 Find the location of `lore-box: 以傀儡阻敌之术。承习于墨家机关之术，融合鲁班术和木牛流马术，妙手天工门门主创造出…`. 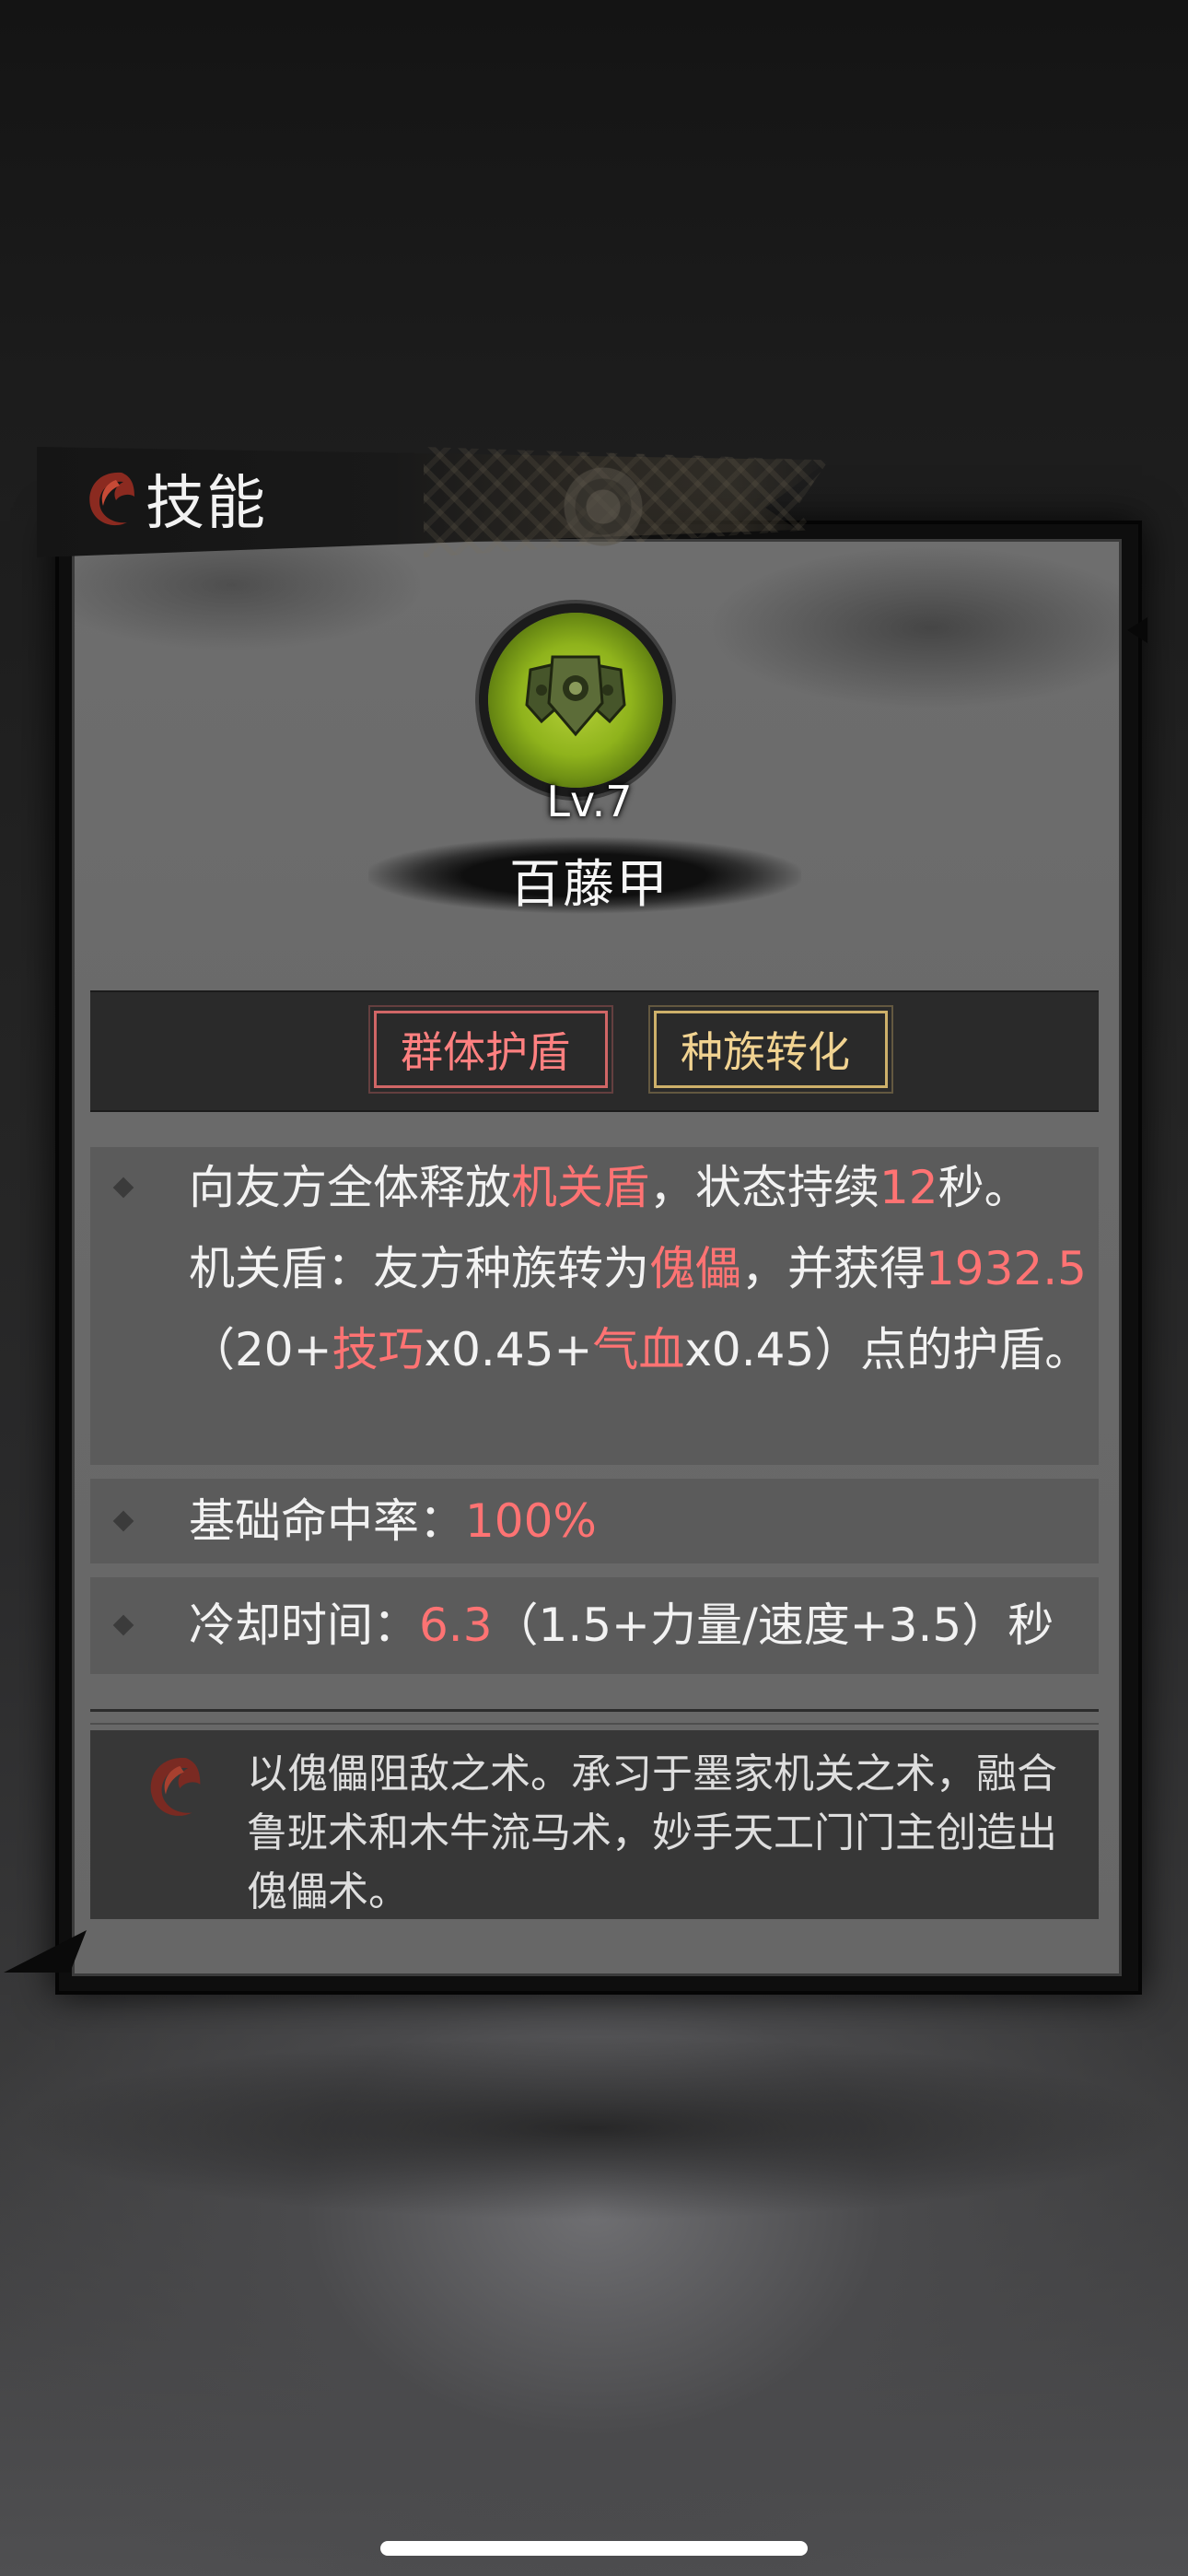

lore-box: 以傀儡阻敌之术。承习于墨家机关之术，融合鲁班术和木牛流马术，妙手天工门门主创造出… is located at coordinates (594, 1824).